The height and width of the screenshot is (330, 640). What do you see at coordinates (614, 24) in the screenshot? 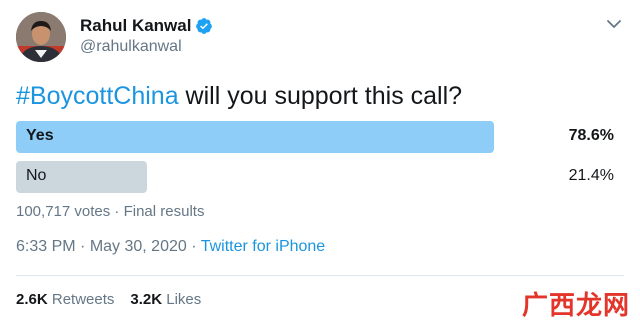
I see `chevron-down-icon` at bounding box center [614, 24].